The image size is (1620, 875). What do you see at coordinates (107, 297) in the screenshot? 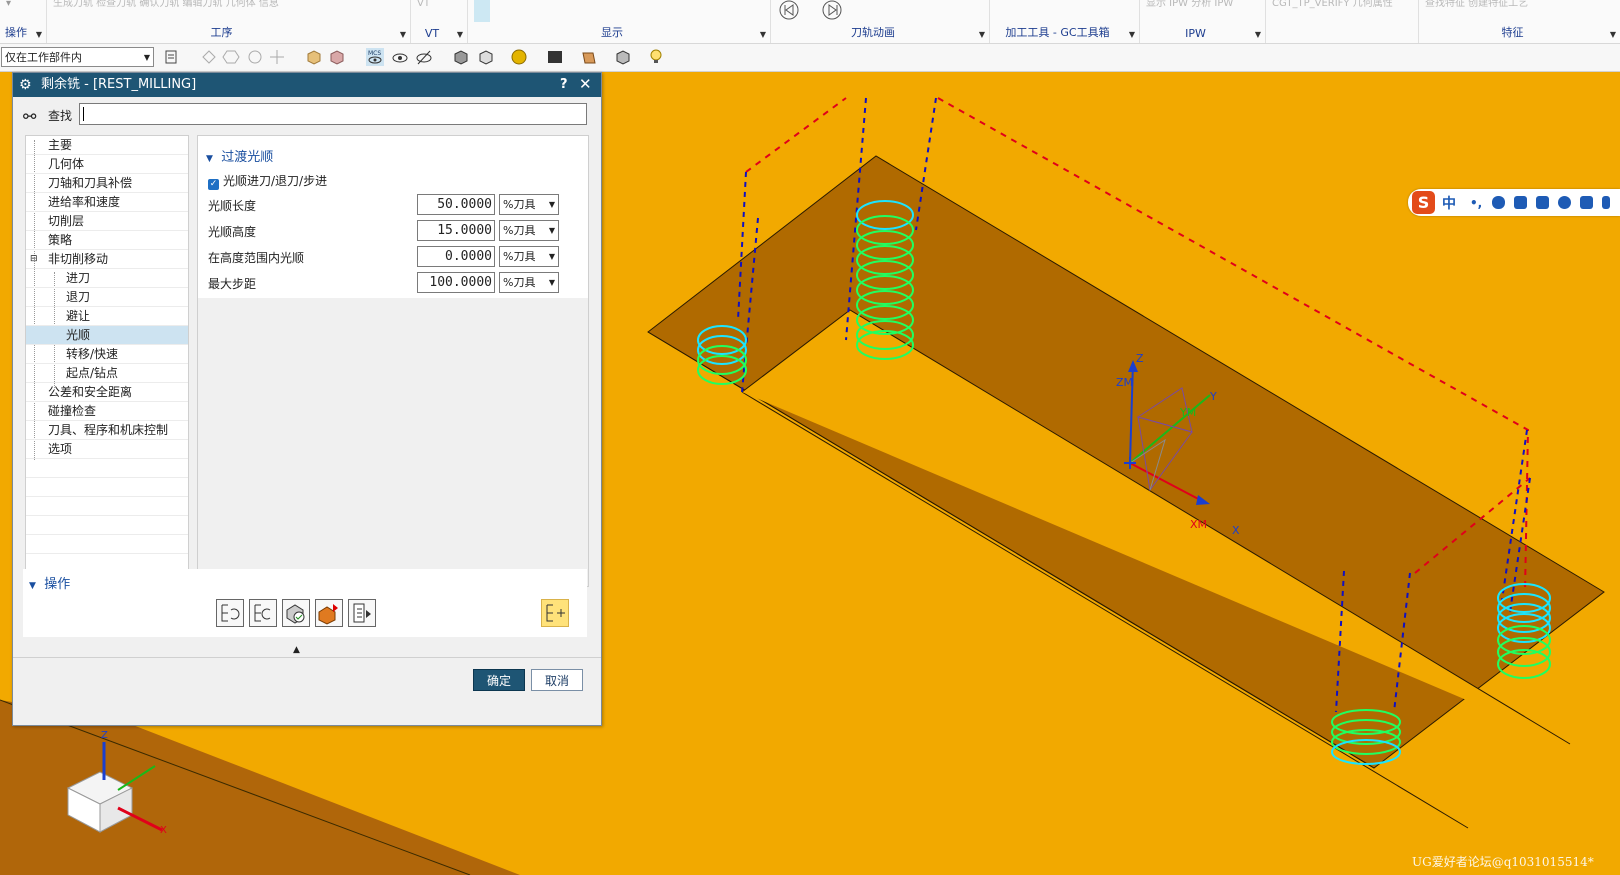
I see `tree-item-retract: 退刀` at bounding box center [107, 297].